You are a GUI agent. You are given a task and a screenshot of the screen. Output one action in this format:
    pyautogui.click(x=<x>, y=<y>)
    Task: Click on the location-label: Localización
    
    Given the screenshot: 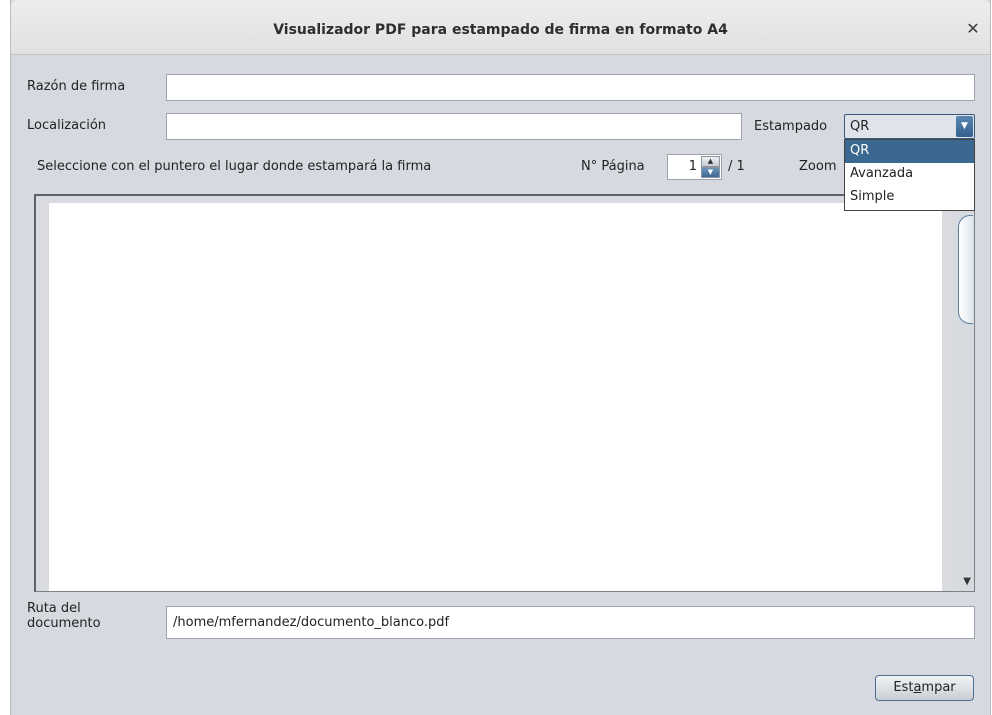 What is the action you would take?
    pyautogui.click(x=67, y=125)
    